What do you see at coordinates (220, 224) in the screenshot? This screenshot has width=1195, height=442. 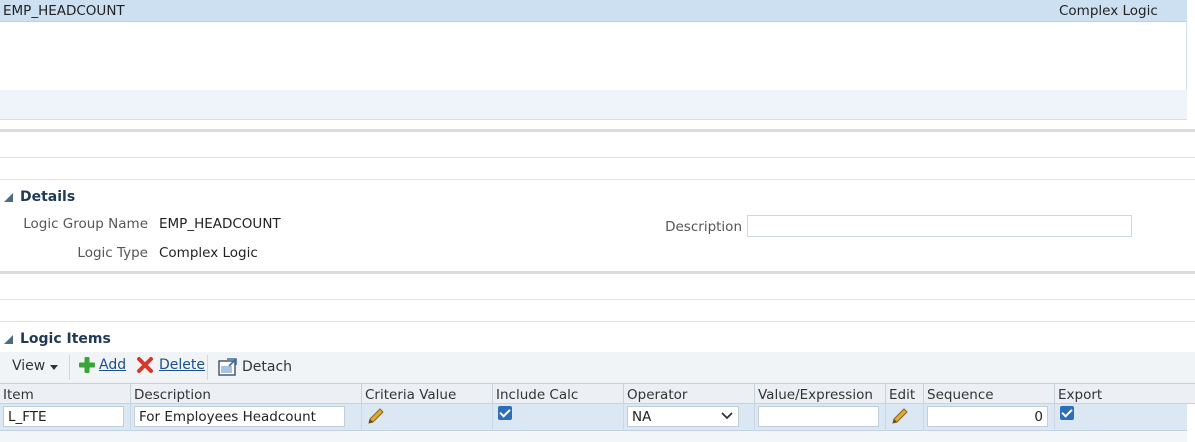 I see `logic-group-name-value: EMP_HEADCOUNT` at bounding box center [220, 224].